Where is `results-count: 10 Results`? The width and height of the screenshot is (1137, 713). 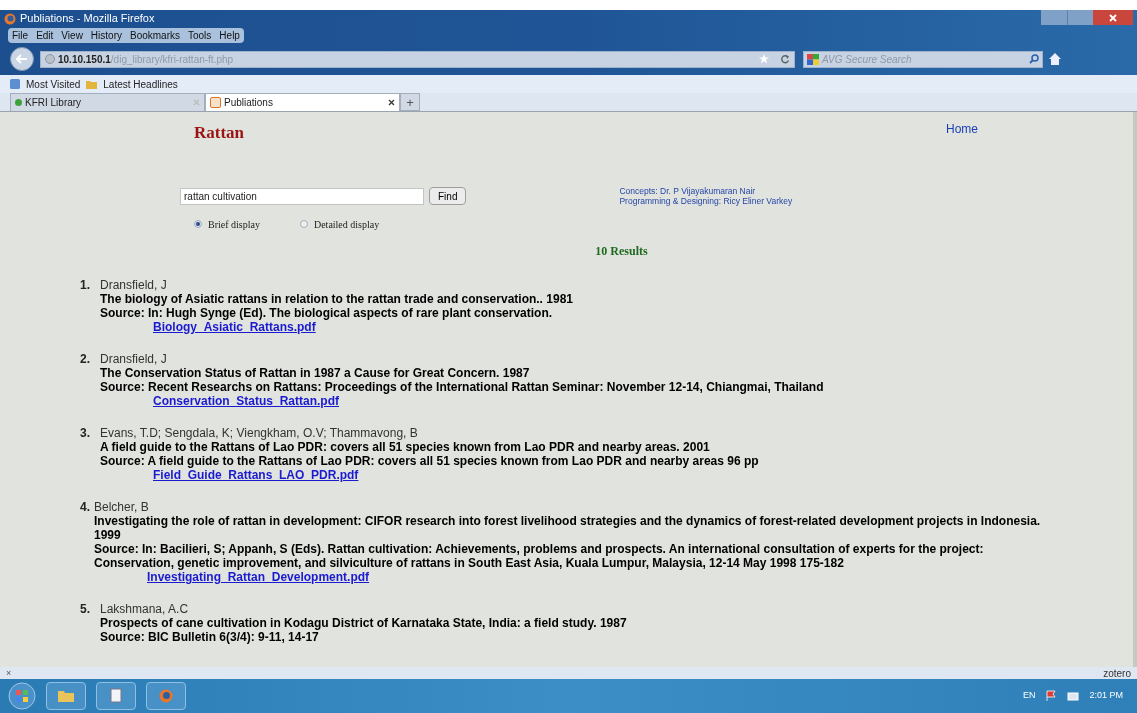
results-count: 10 Results is located at coordinates (621, 251).